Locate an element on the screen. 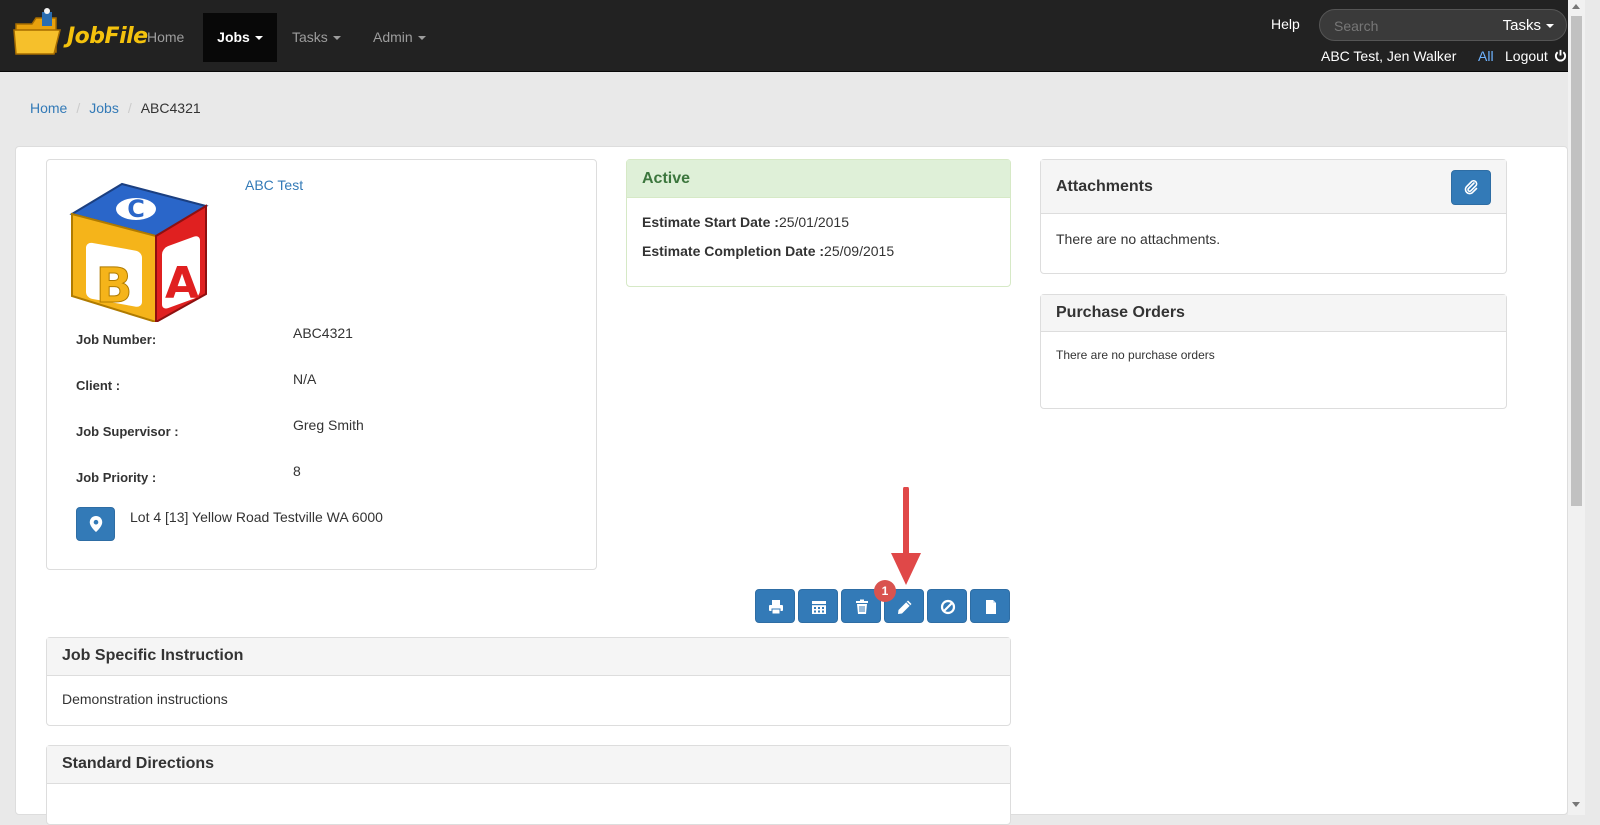 This screenshot has width=1600, height=825. print-button is located at coordinates (775, 606).